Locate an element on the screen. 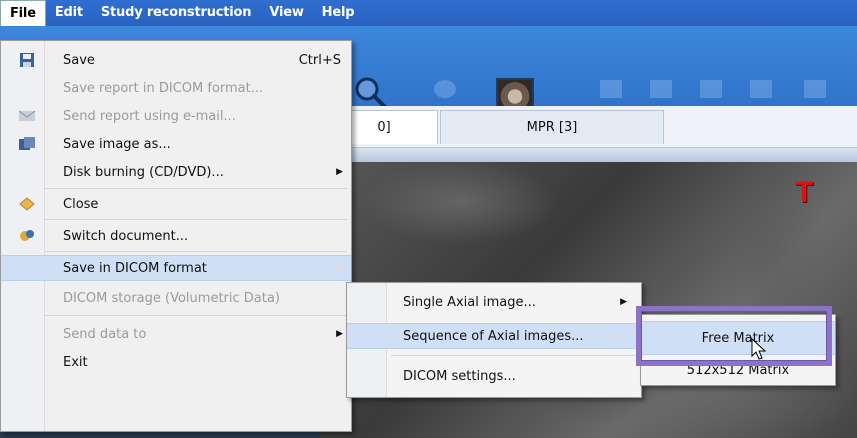  menu-item-label: Exit is located at coordinates (75, 362).